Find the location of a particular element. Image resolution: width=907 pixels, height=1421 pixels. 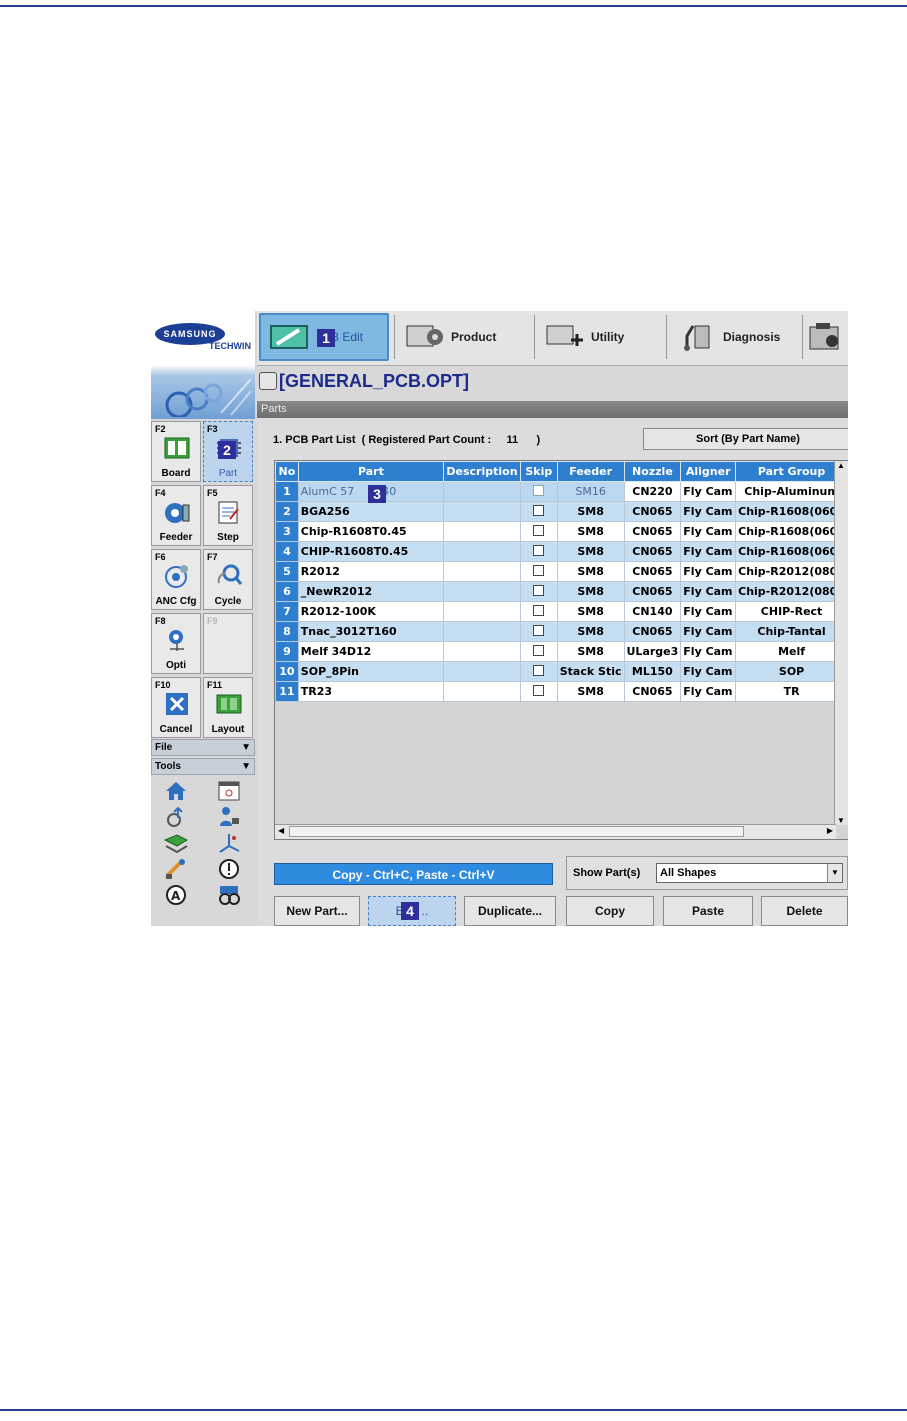

row-no: 2 is located at coordinates (287, 511).